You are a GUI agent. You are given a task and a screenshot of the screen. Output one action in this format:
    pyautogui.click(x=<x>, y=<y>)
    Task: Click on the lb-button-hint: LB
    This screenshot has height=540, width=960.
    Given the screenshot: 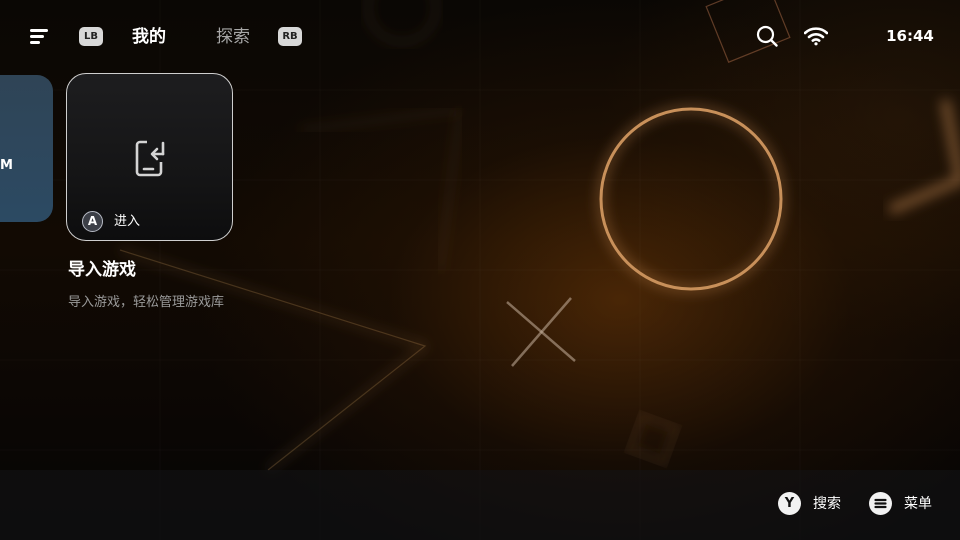 What is the action you would take?
    pyautogui.click(x=91, y=36)
    